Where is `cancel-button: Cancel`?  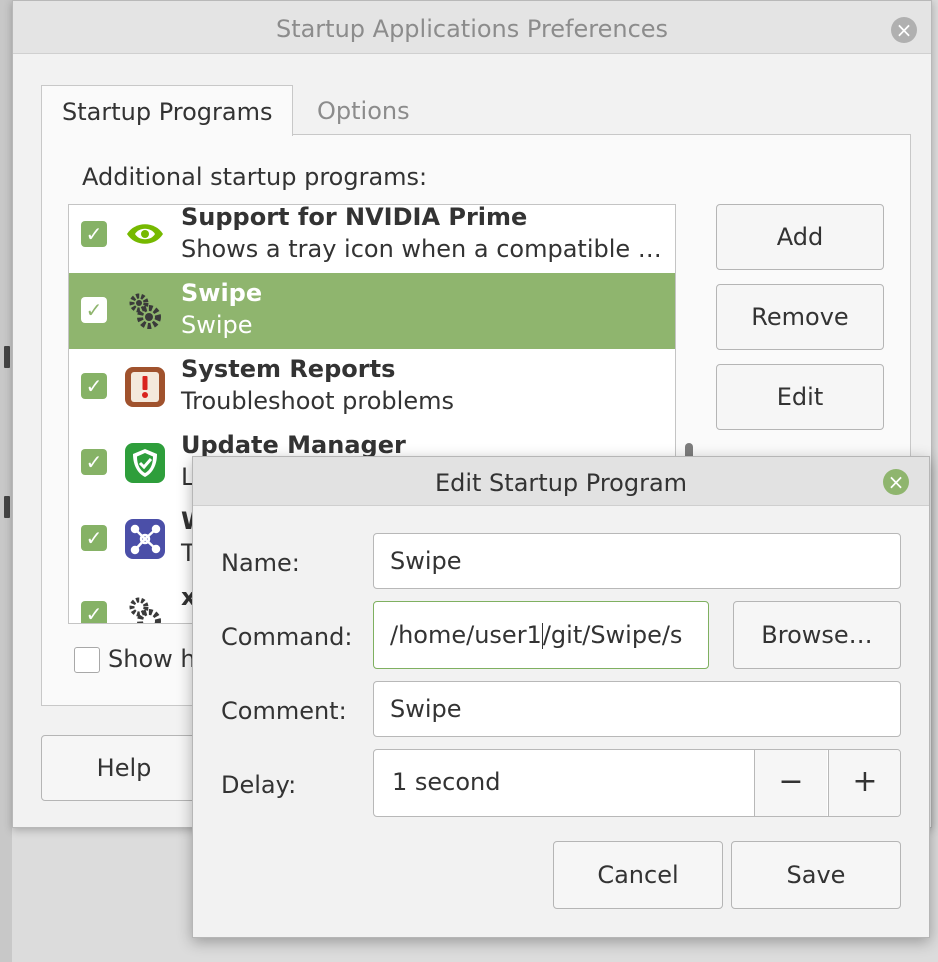 cancel-button: Cancel is located at coordinates (638, 875).